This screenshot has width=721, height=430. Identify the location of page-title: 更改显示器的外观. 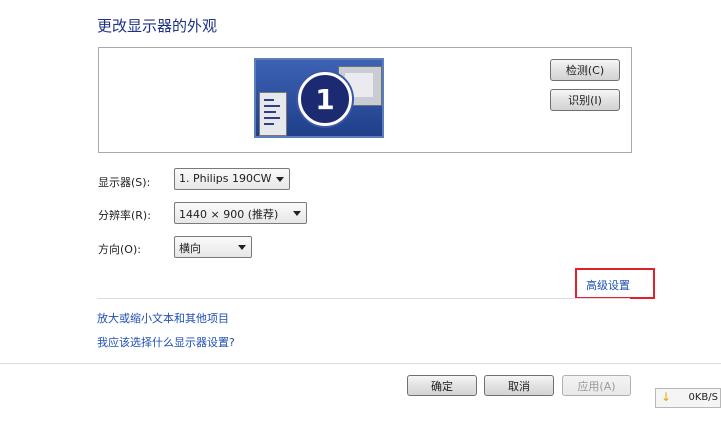
(157, 26).